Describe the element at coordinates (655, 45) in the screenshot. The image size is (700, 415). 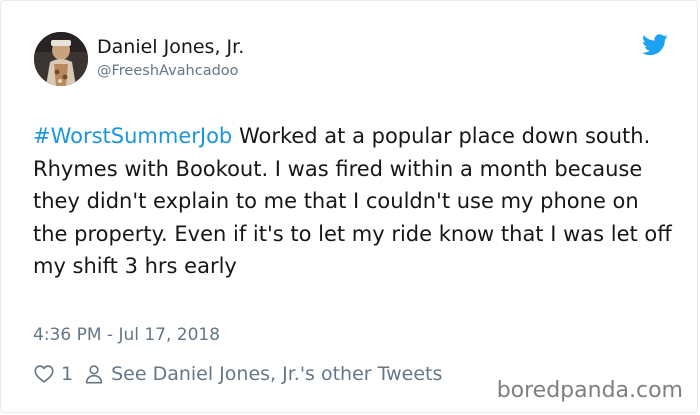
I see `twitter-bird-icon` at that location.